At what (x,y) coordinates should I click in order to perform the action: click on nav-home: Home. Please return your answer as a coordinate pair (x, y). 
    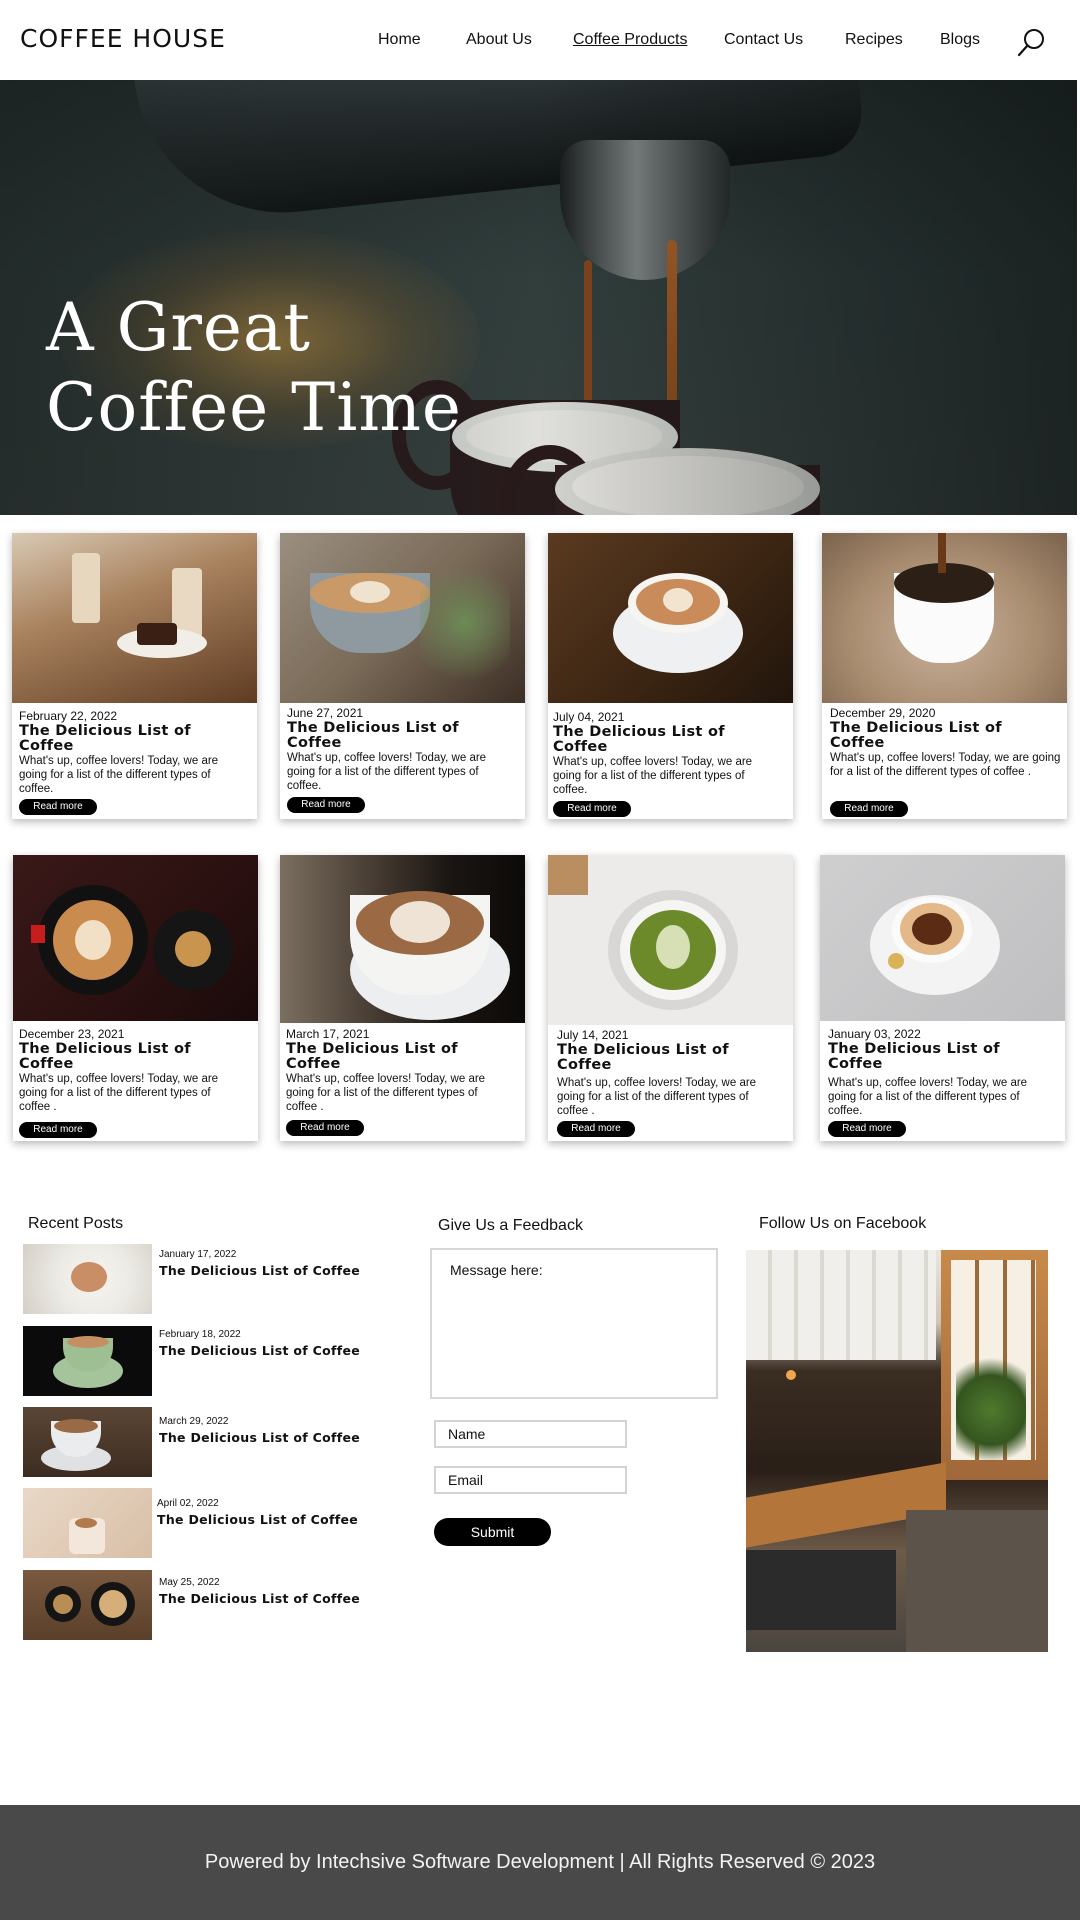
    Looking at the image, I should click on (399, 40).